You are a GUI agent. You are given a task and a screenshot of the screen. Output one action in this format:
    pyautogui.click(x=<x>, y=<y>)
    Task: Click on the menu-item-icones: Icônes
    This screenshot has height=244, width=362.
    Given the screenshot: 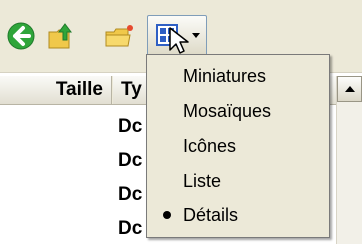 What is the action you would take?
    pyautogui.click(x=238, y=146)
    